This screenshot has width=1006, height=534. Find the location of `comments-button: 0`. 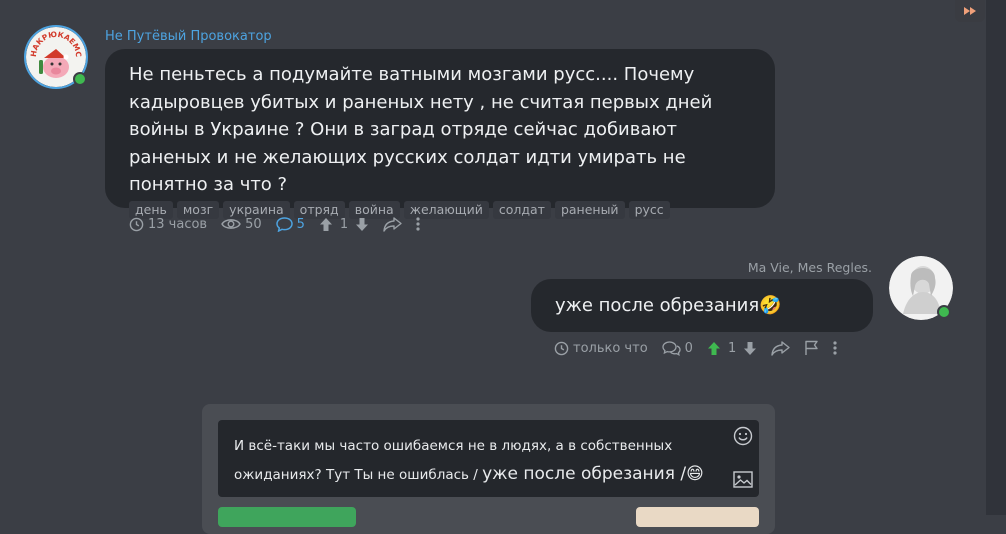

comments-button: 0 is located at coordinates (677, 348).